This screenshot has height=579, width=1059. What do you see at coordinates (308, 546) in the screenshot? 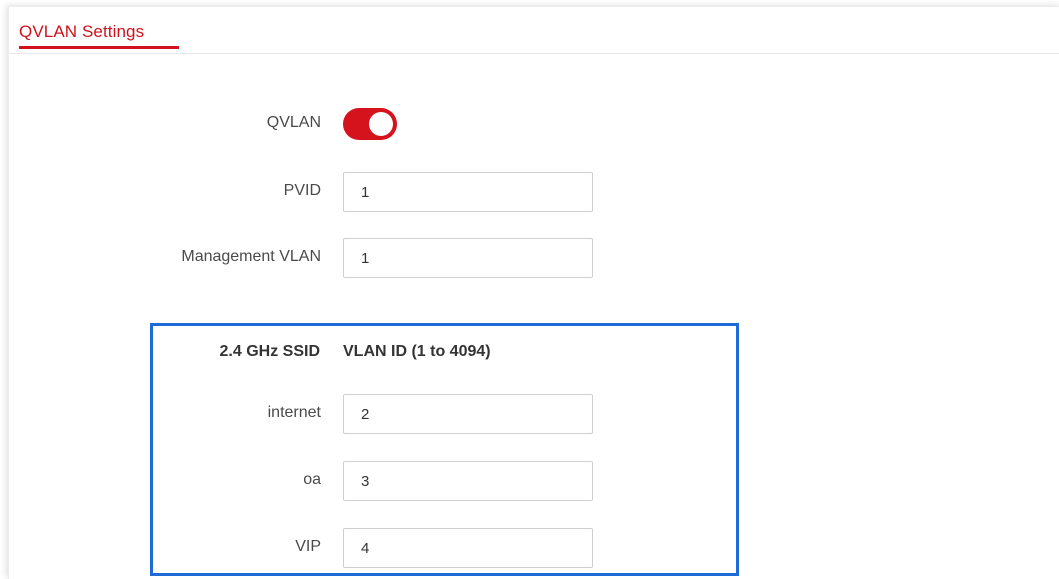
I see `ssid-name-label: VIP` at bounding box center [308, 546].